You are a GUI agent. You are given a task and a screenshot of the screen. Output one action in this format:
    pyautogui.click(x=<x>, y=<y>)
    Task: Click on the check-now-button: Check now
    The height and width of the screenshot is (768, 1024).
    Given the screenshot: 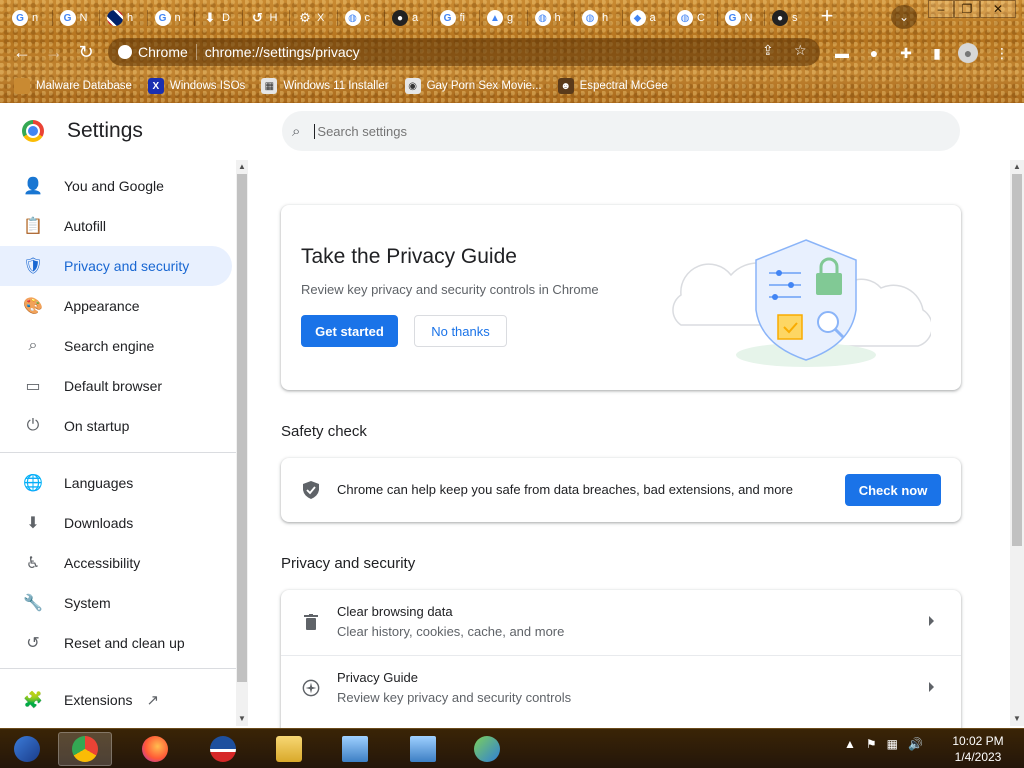 What is the action you would take?
    pyautogui.click(x=893, y=490)
    